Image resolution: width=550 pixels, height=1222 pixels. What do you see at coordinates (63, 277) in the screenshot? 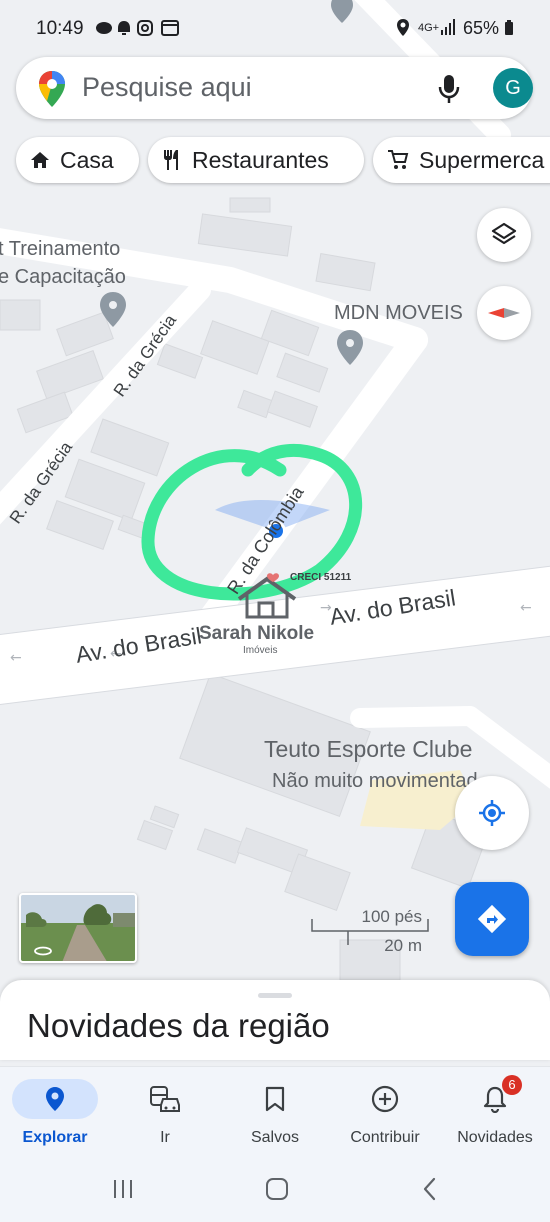
I see `place-training-label-2: e Capacitação` at bounding box center [63, 277].